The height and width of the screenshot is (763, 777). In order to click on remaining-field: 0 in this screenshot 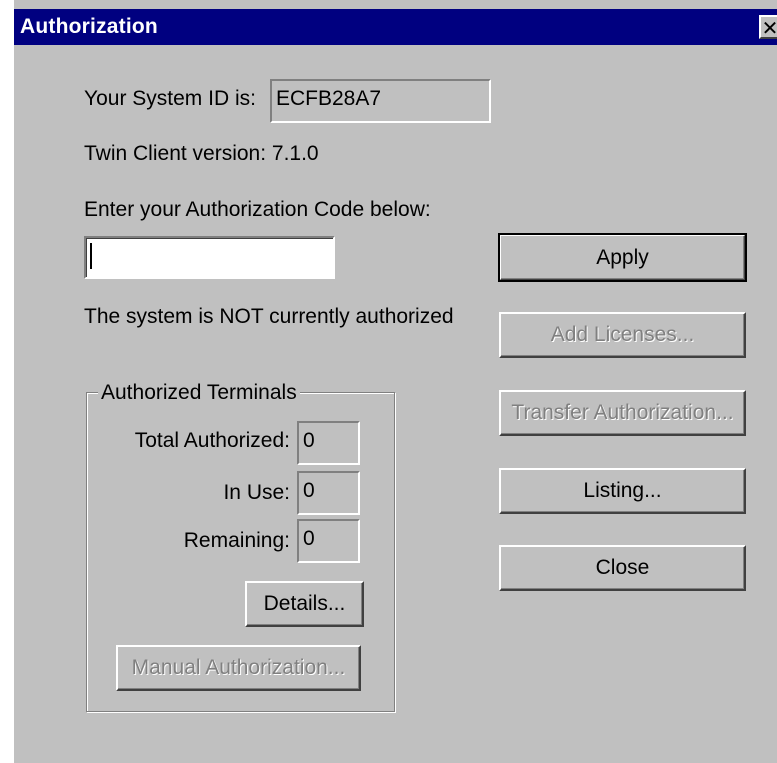, I will do `click(328, 541)`.